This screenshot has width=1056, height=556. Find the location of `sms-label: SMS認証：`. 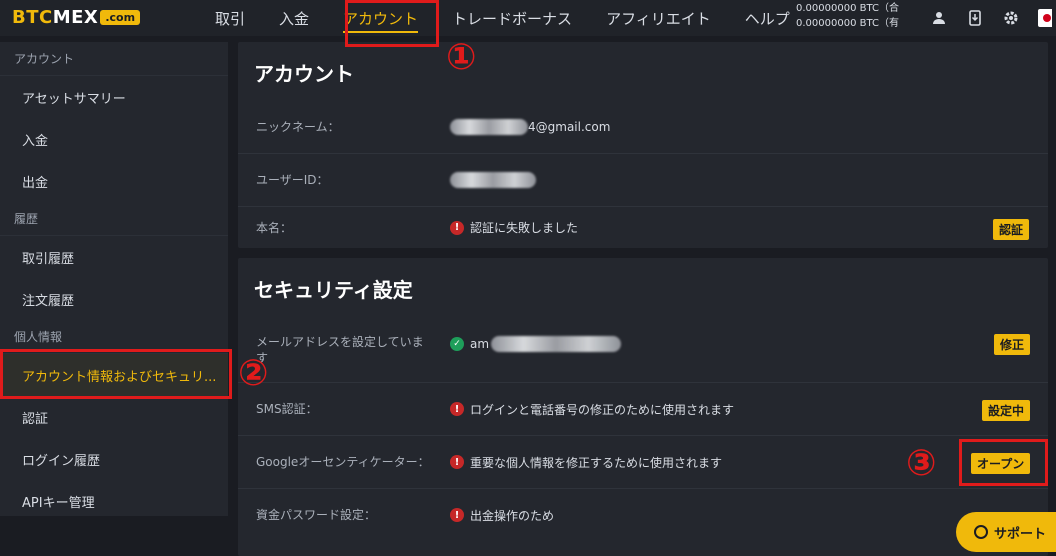

sms-label: SMS認証： is located at coordinates (287, 409).